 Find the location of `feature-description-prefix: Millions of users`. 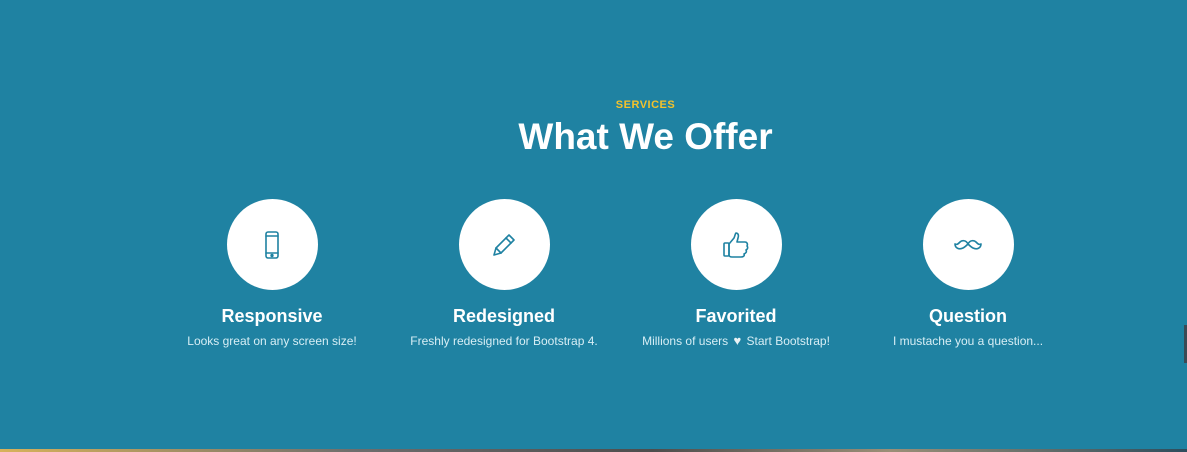

feature-description-prefix: Millions of users is located at coordinates (685, 341).